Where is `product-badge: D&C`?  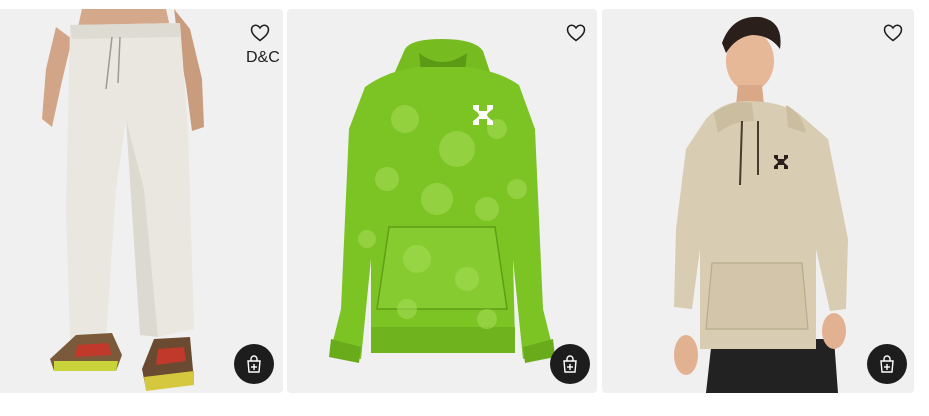 product-badge: D&C is located at coordinates (263, 57).